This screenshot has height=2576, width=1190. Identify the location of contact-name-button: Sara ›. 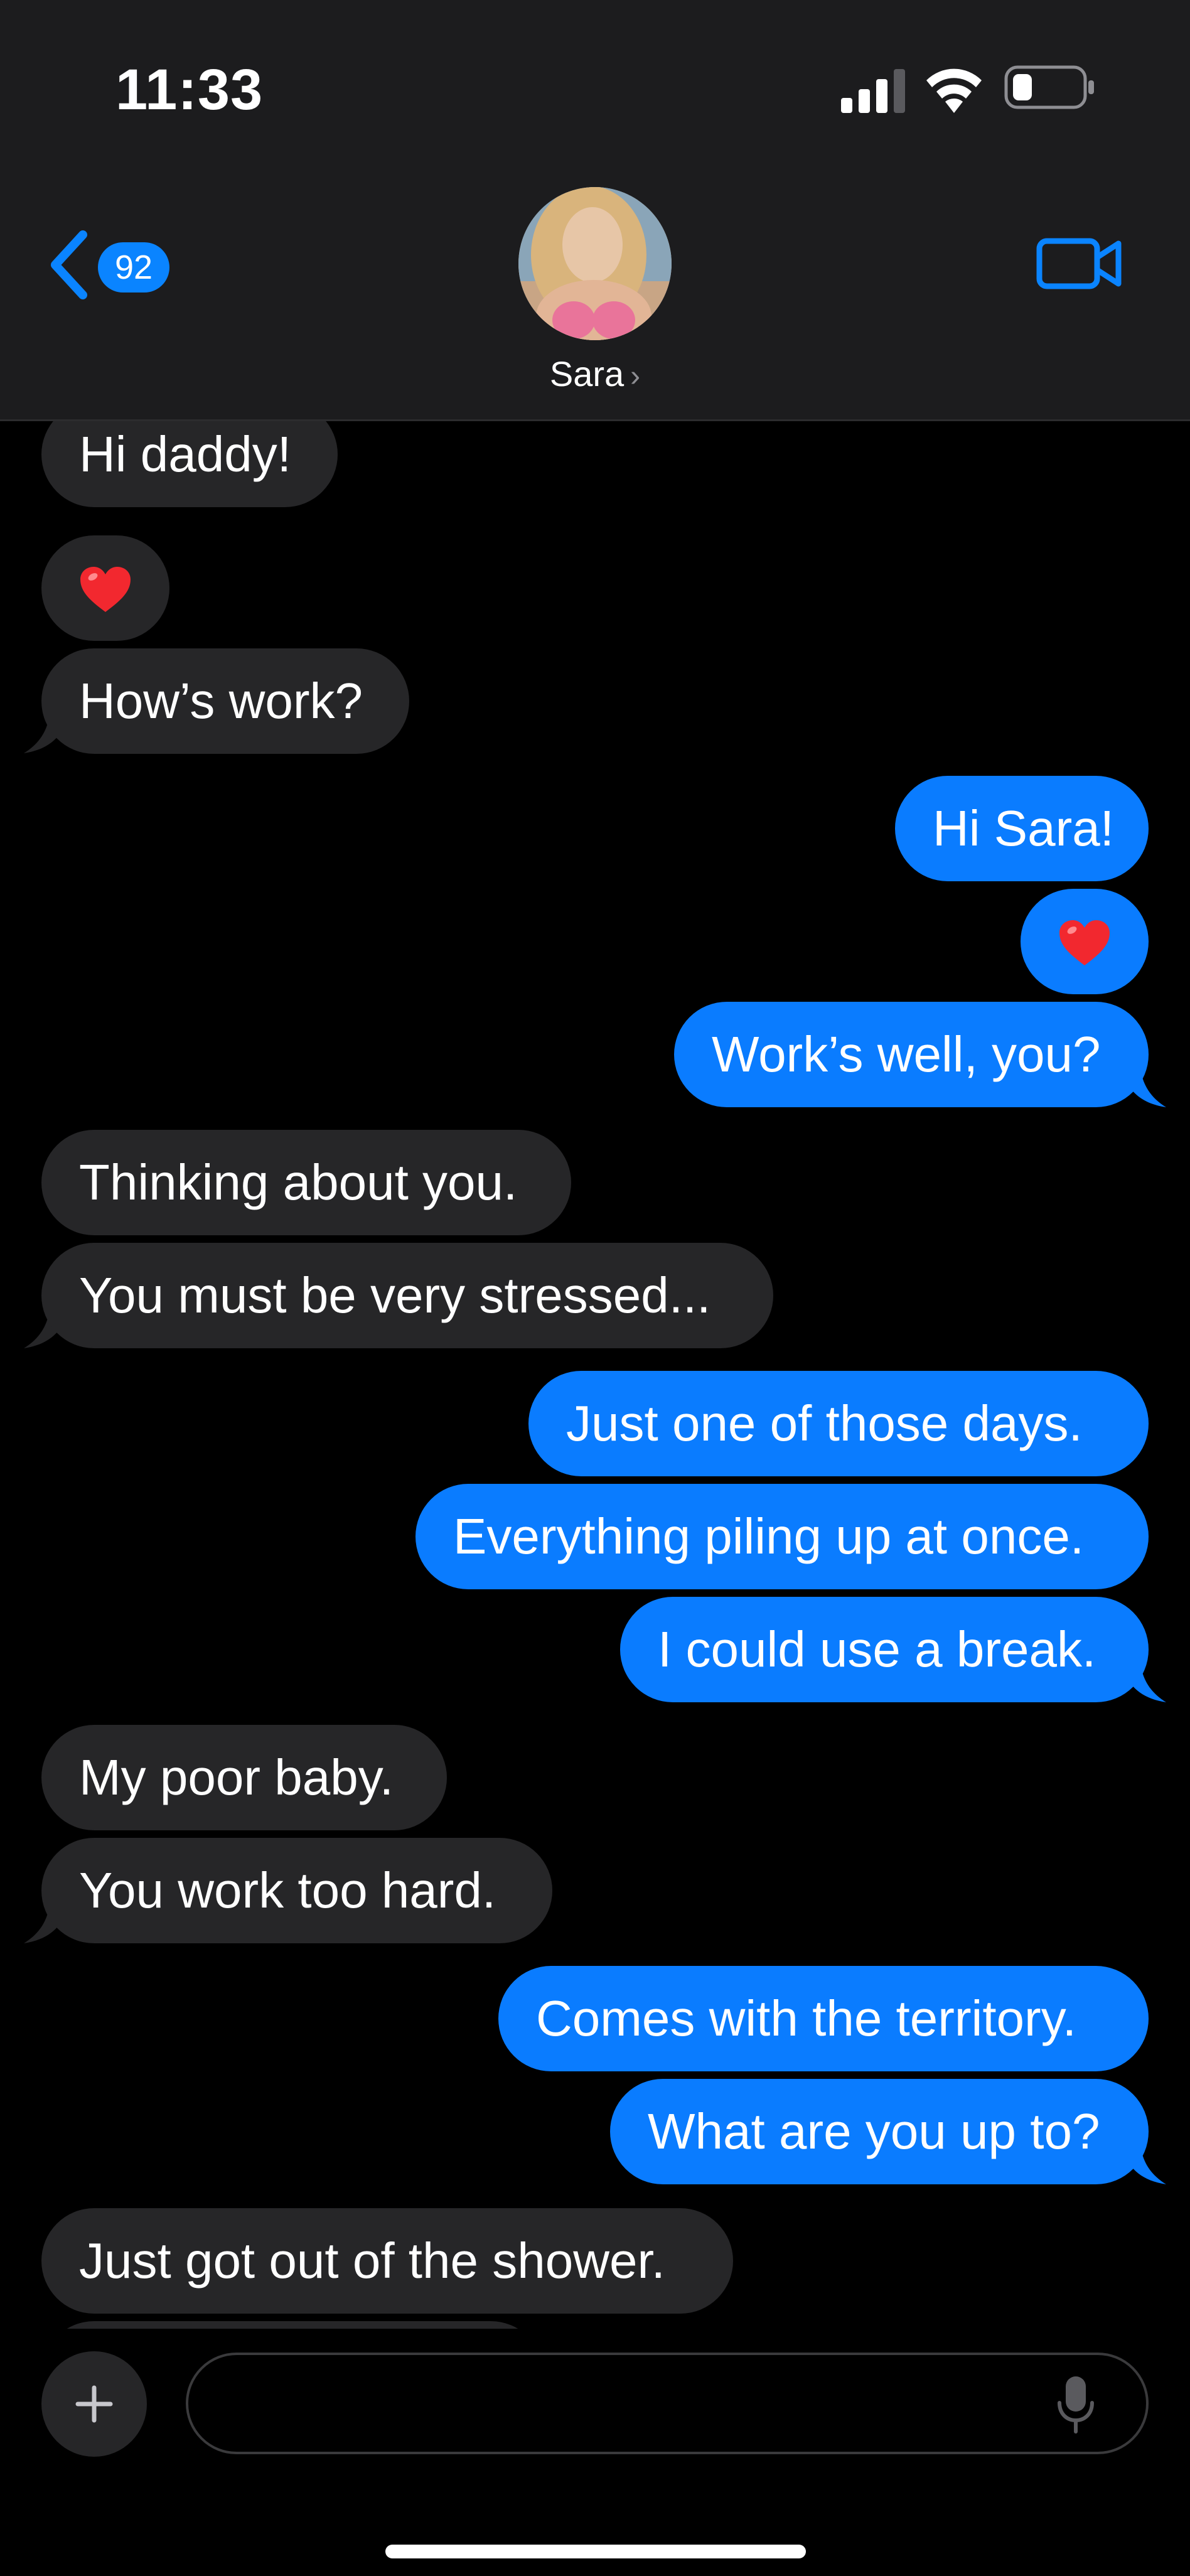
(595, 375).